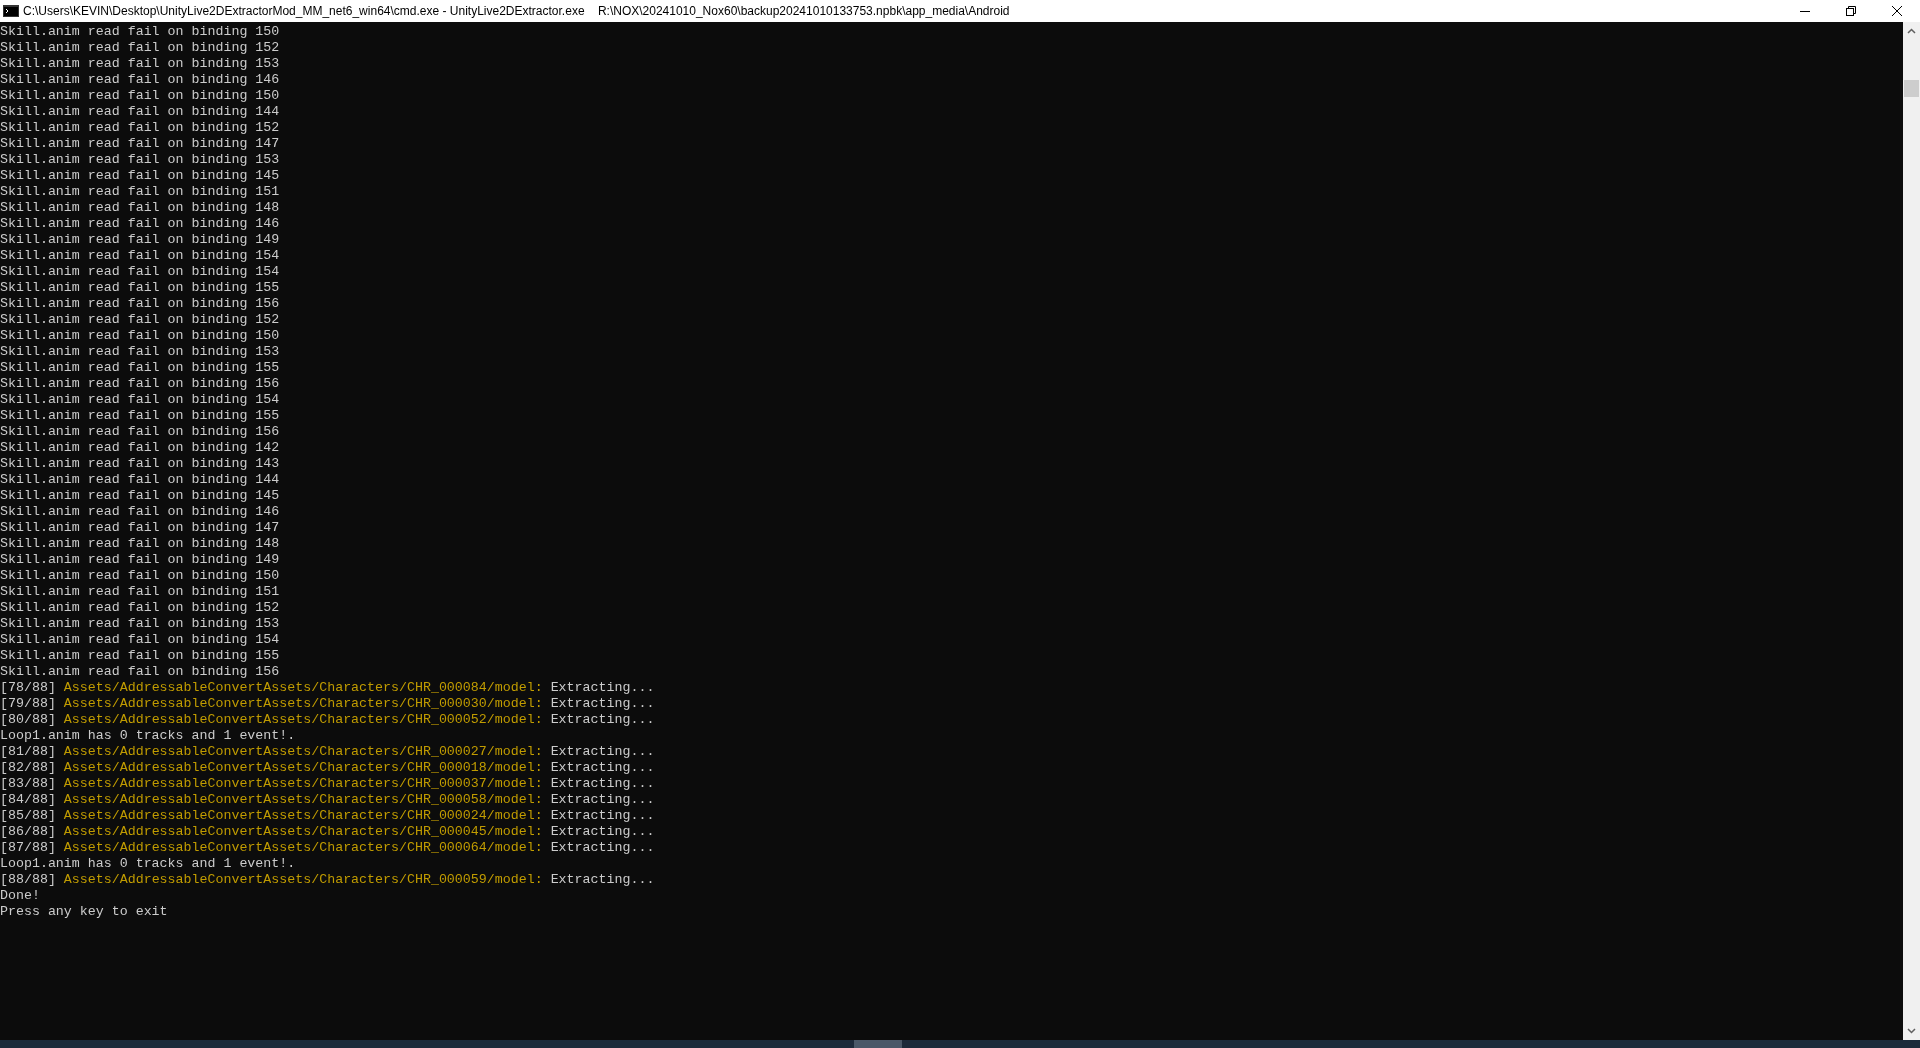 The width and height of the screenshot is (1920, 1048). Describe the element at coordinates (303, 880) in the screenshot. I see `asset-path: Assets/AddressableConvertAssets/Characters/CHR_000059/model:` at that location.